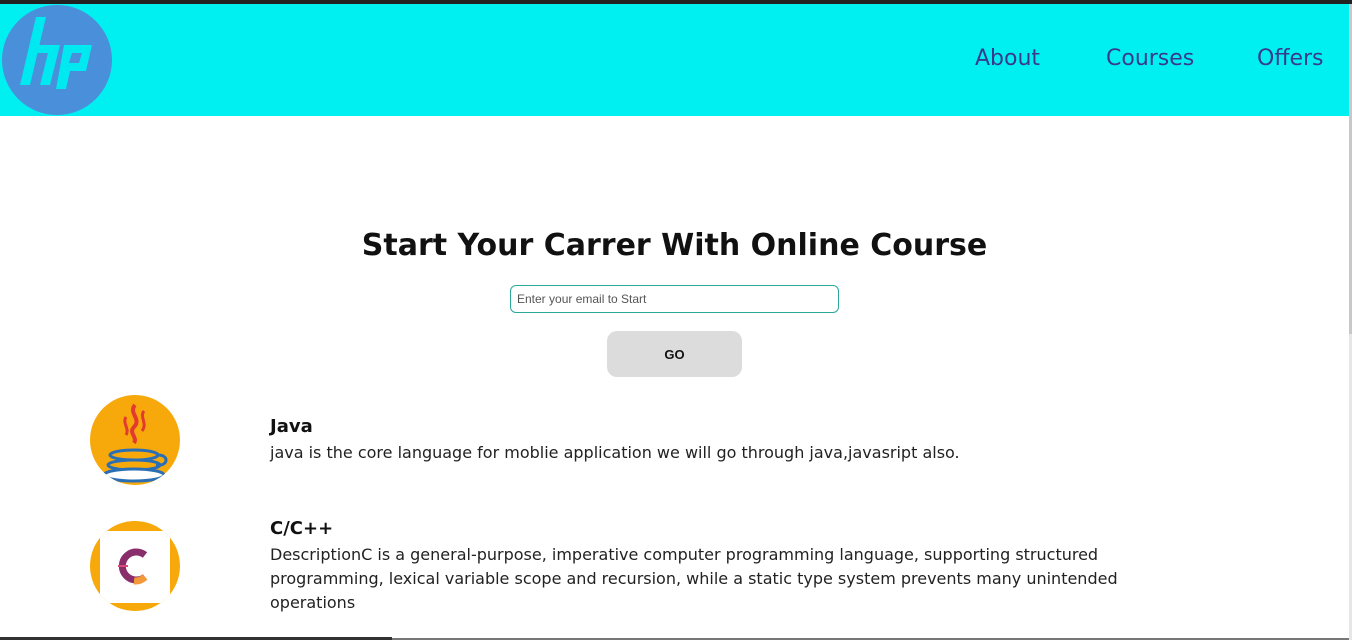 The width and height of the screenshot is (1352, 640). I want to click on go-button: GO, so click(674, 354).